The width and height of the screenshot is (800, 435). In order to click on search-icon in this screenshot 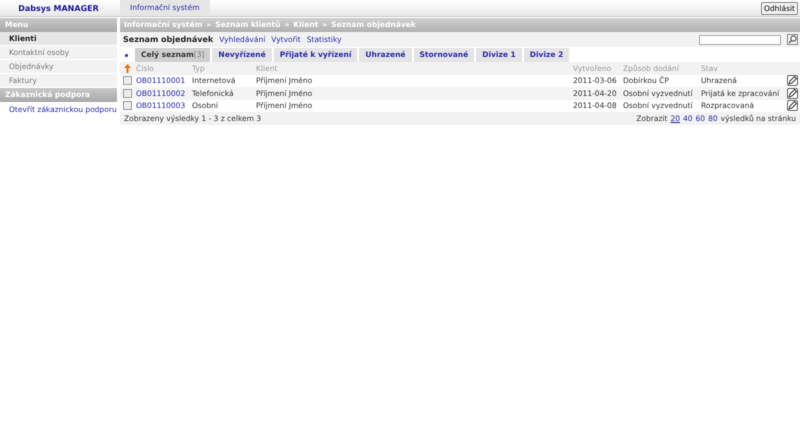, I will do `click(792, 39)`.